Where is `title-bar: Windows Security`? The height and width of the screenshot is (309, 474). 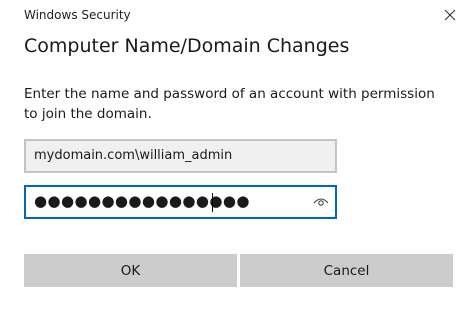
title-bar: Windows Security is located at coordinates (237, 15).